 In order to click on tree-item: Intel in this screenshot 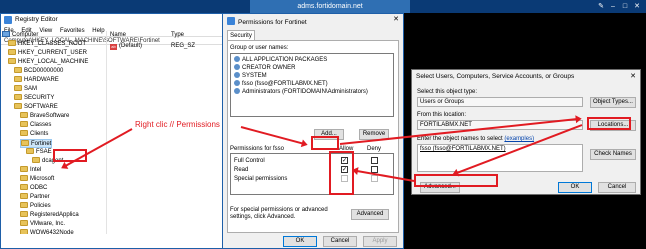, I will do `click(30, 170)`.